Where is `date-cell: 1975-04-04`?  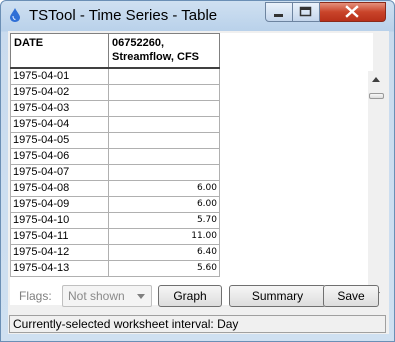 date-cell: 1975-04-04 is located at coordinates (59, 124).